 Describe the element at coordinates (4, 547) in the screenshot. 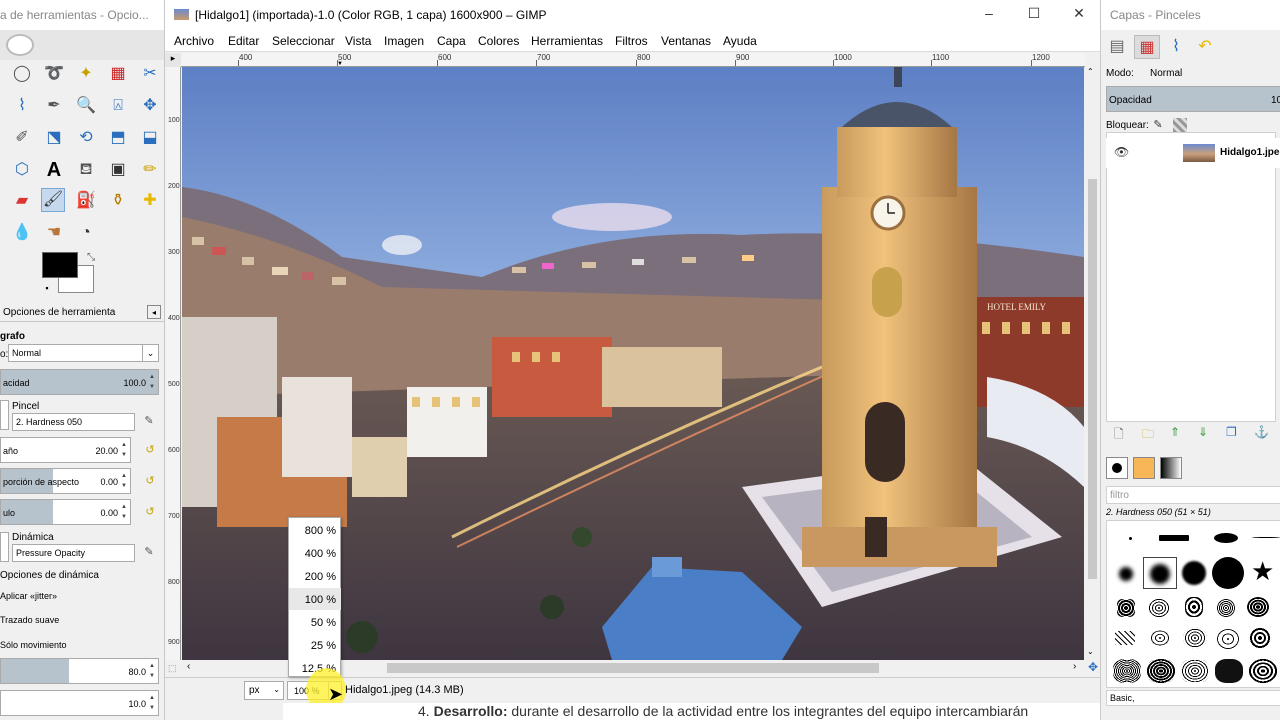

I see `dynamics-preview` at that location.